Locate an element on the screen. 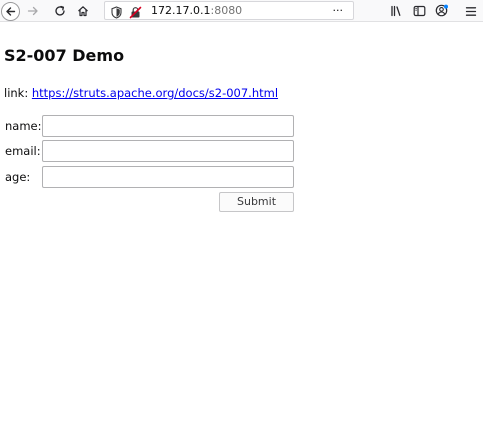 The image size is (483, 447). forward-arrow-icon is located at coordinates (33, 11).